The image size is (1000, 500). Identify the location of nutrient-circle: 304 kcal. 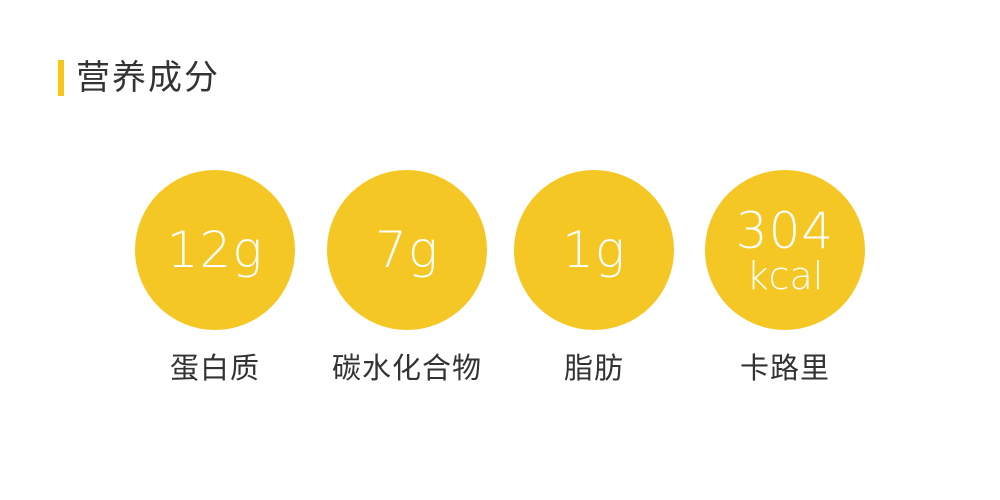
(785, 250).